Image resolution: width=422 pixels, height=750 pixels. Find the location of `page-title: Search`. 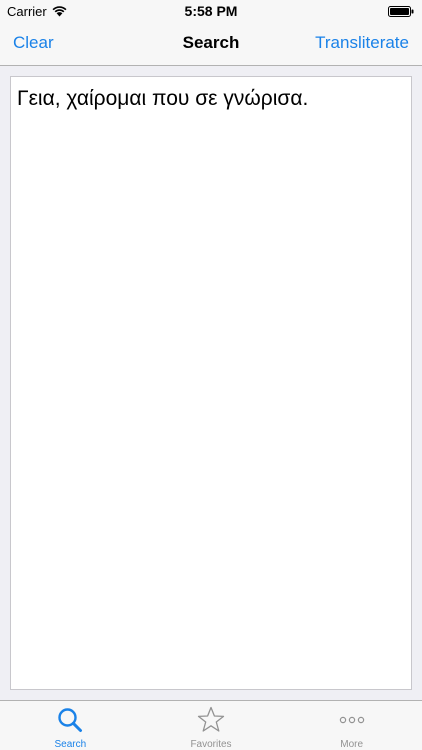

page-title: Search is located at coordinates (211, 42).